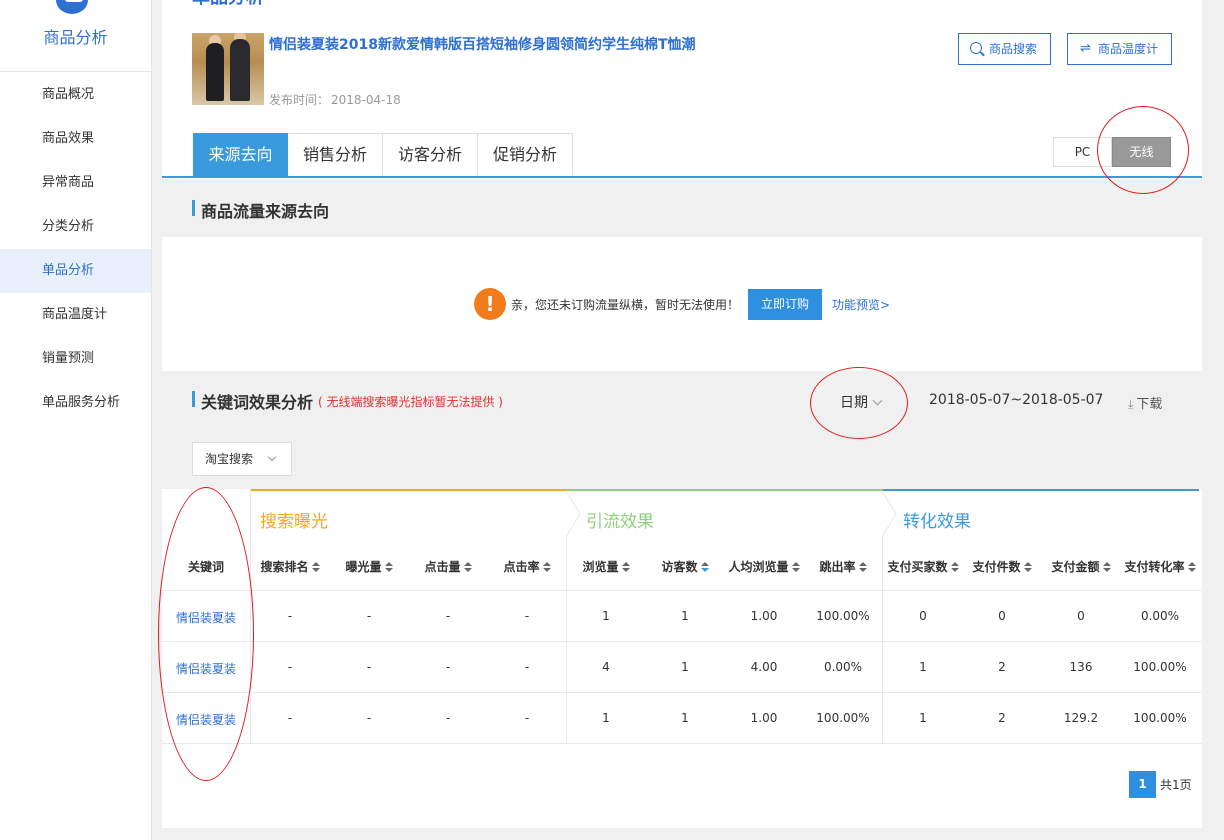  I want to click on sidebar-item-service-analysis: 单品服务分析, so click(75, 403).